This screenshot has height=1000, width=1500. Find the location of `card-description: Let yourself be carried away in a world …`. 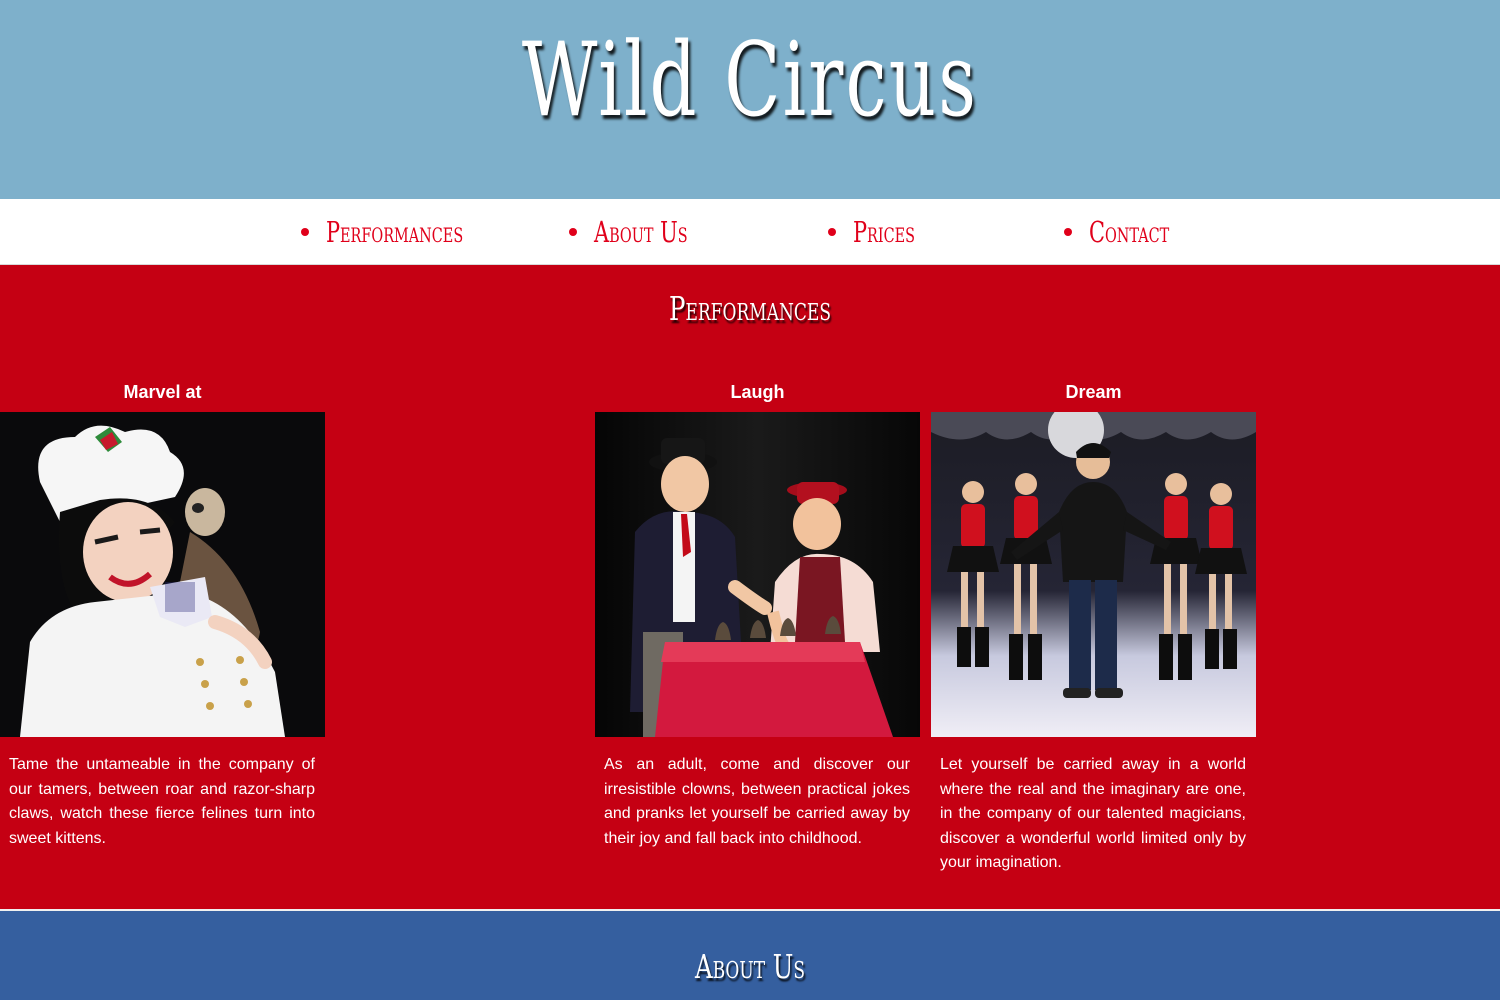

card-description: Let yourself be carried away in a world … is located at coordinates (1093, 814).